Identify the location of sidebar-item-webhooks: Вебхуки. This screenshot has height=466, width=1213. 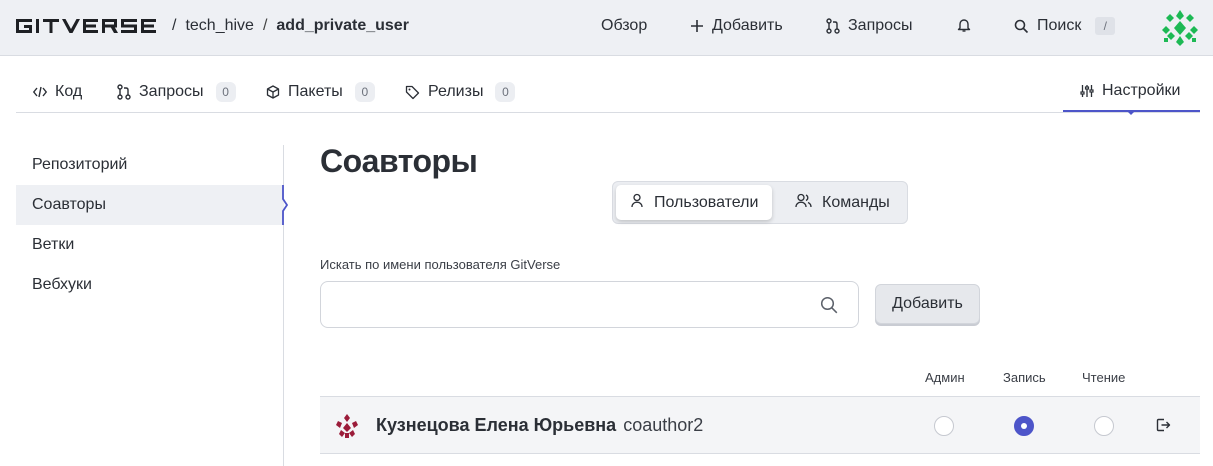
(150, 285).